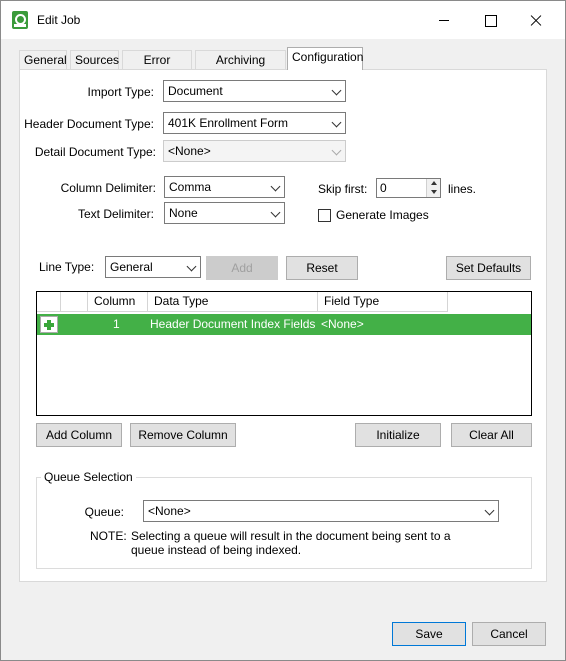 This screenshot has height=661, width=566. What do you see at coordinates (283, 20) in the screenshot?
I see `title-bar: Edit Job` at bounding box center [283, 20].